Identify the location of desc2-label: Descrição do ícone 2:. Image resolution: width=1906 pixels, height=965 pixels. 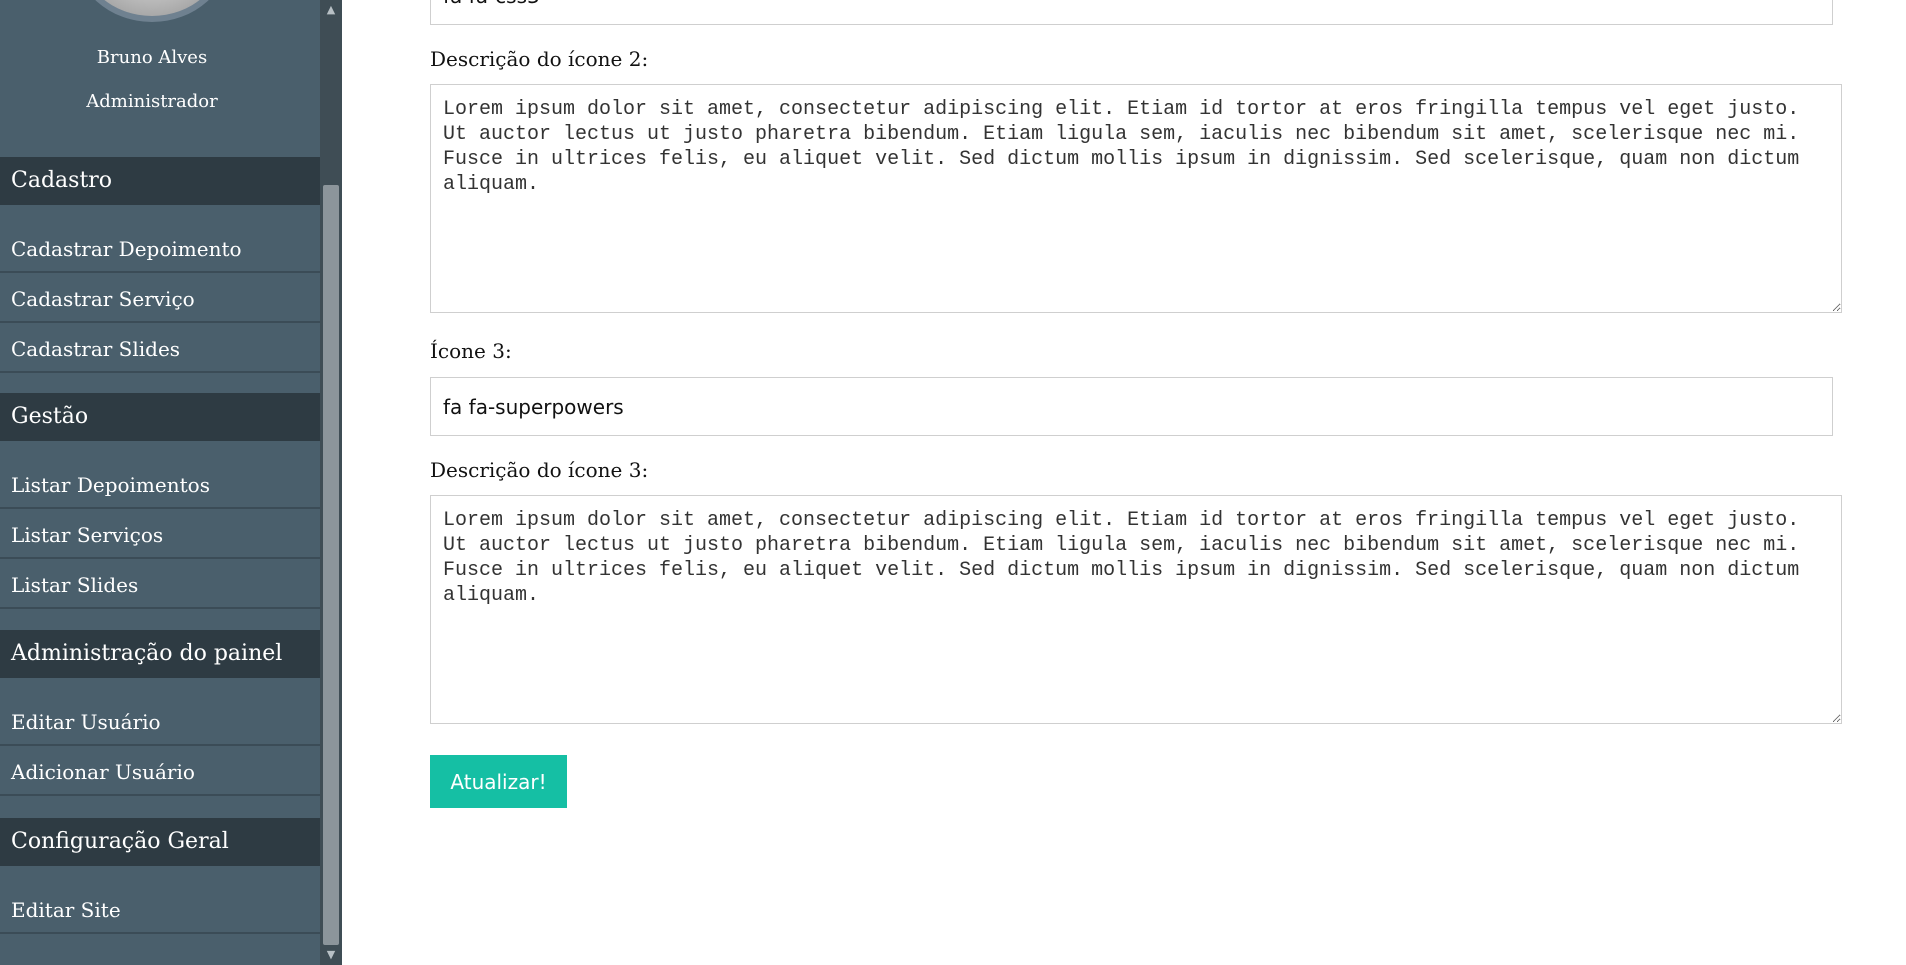
(539, 59).